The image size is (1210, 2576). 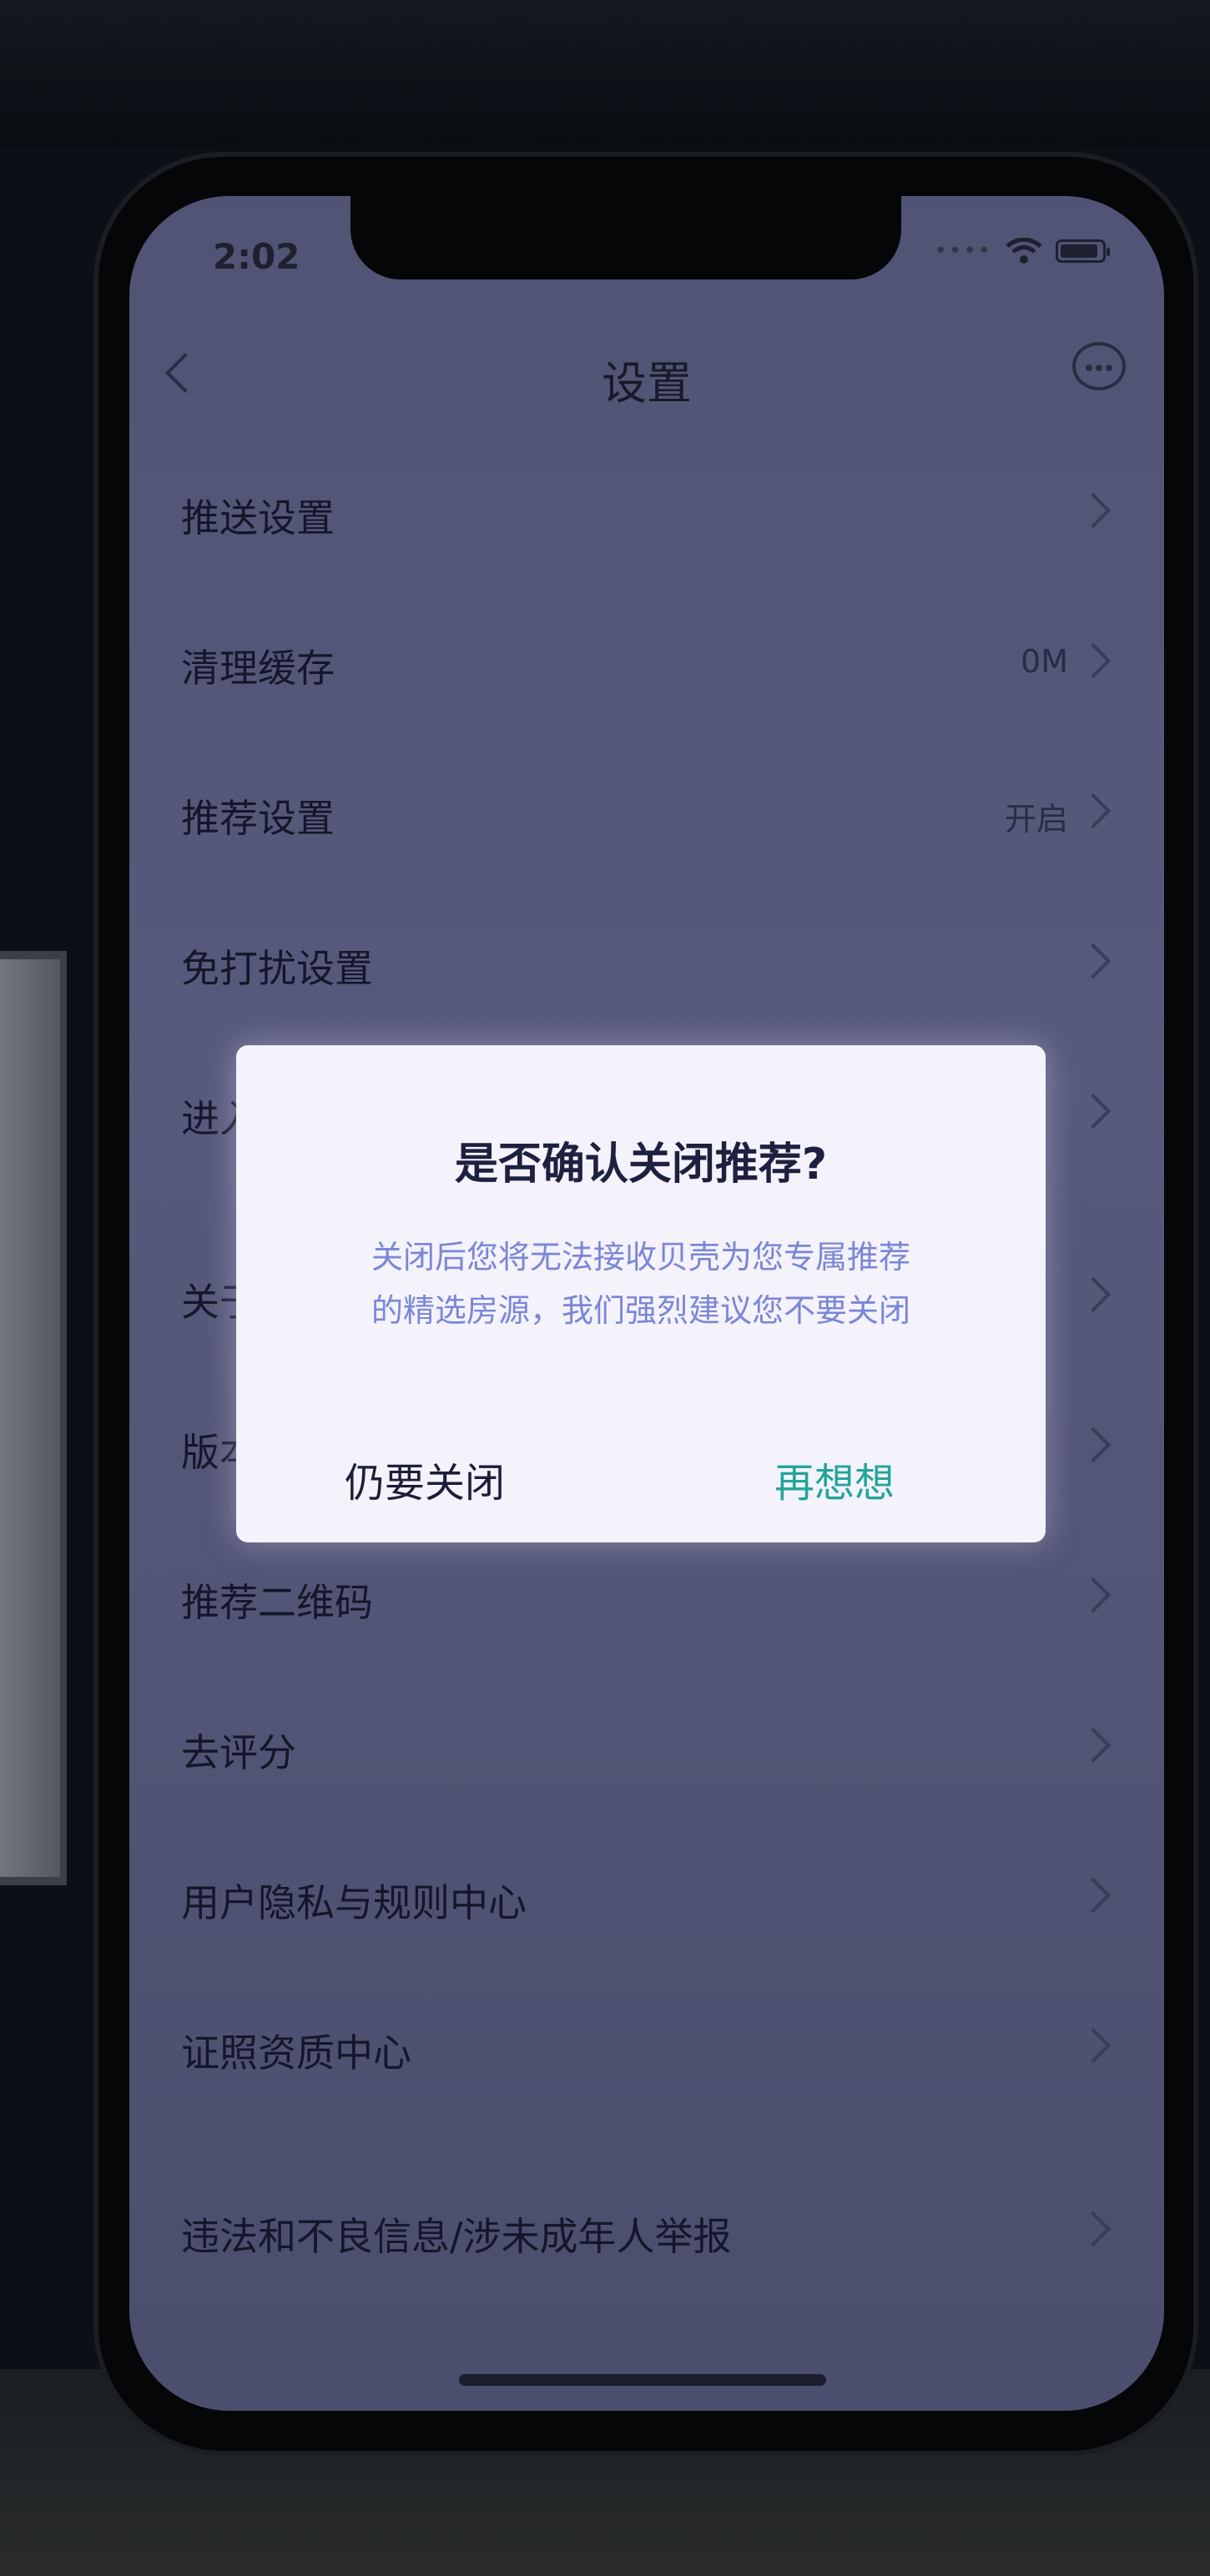 What do you see at coordinates (256, 256) in the screenshot?
I see `status-time: 2:02` at bounding box center [256, 256].